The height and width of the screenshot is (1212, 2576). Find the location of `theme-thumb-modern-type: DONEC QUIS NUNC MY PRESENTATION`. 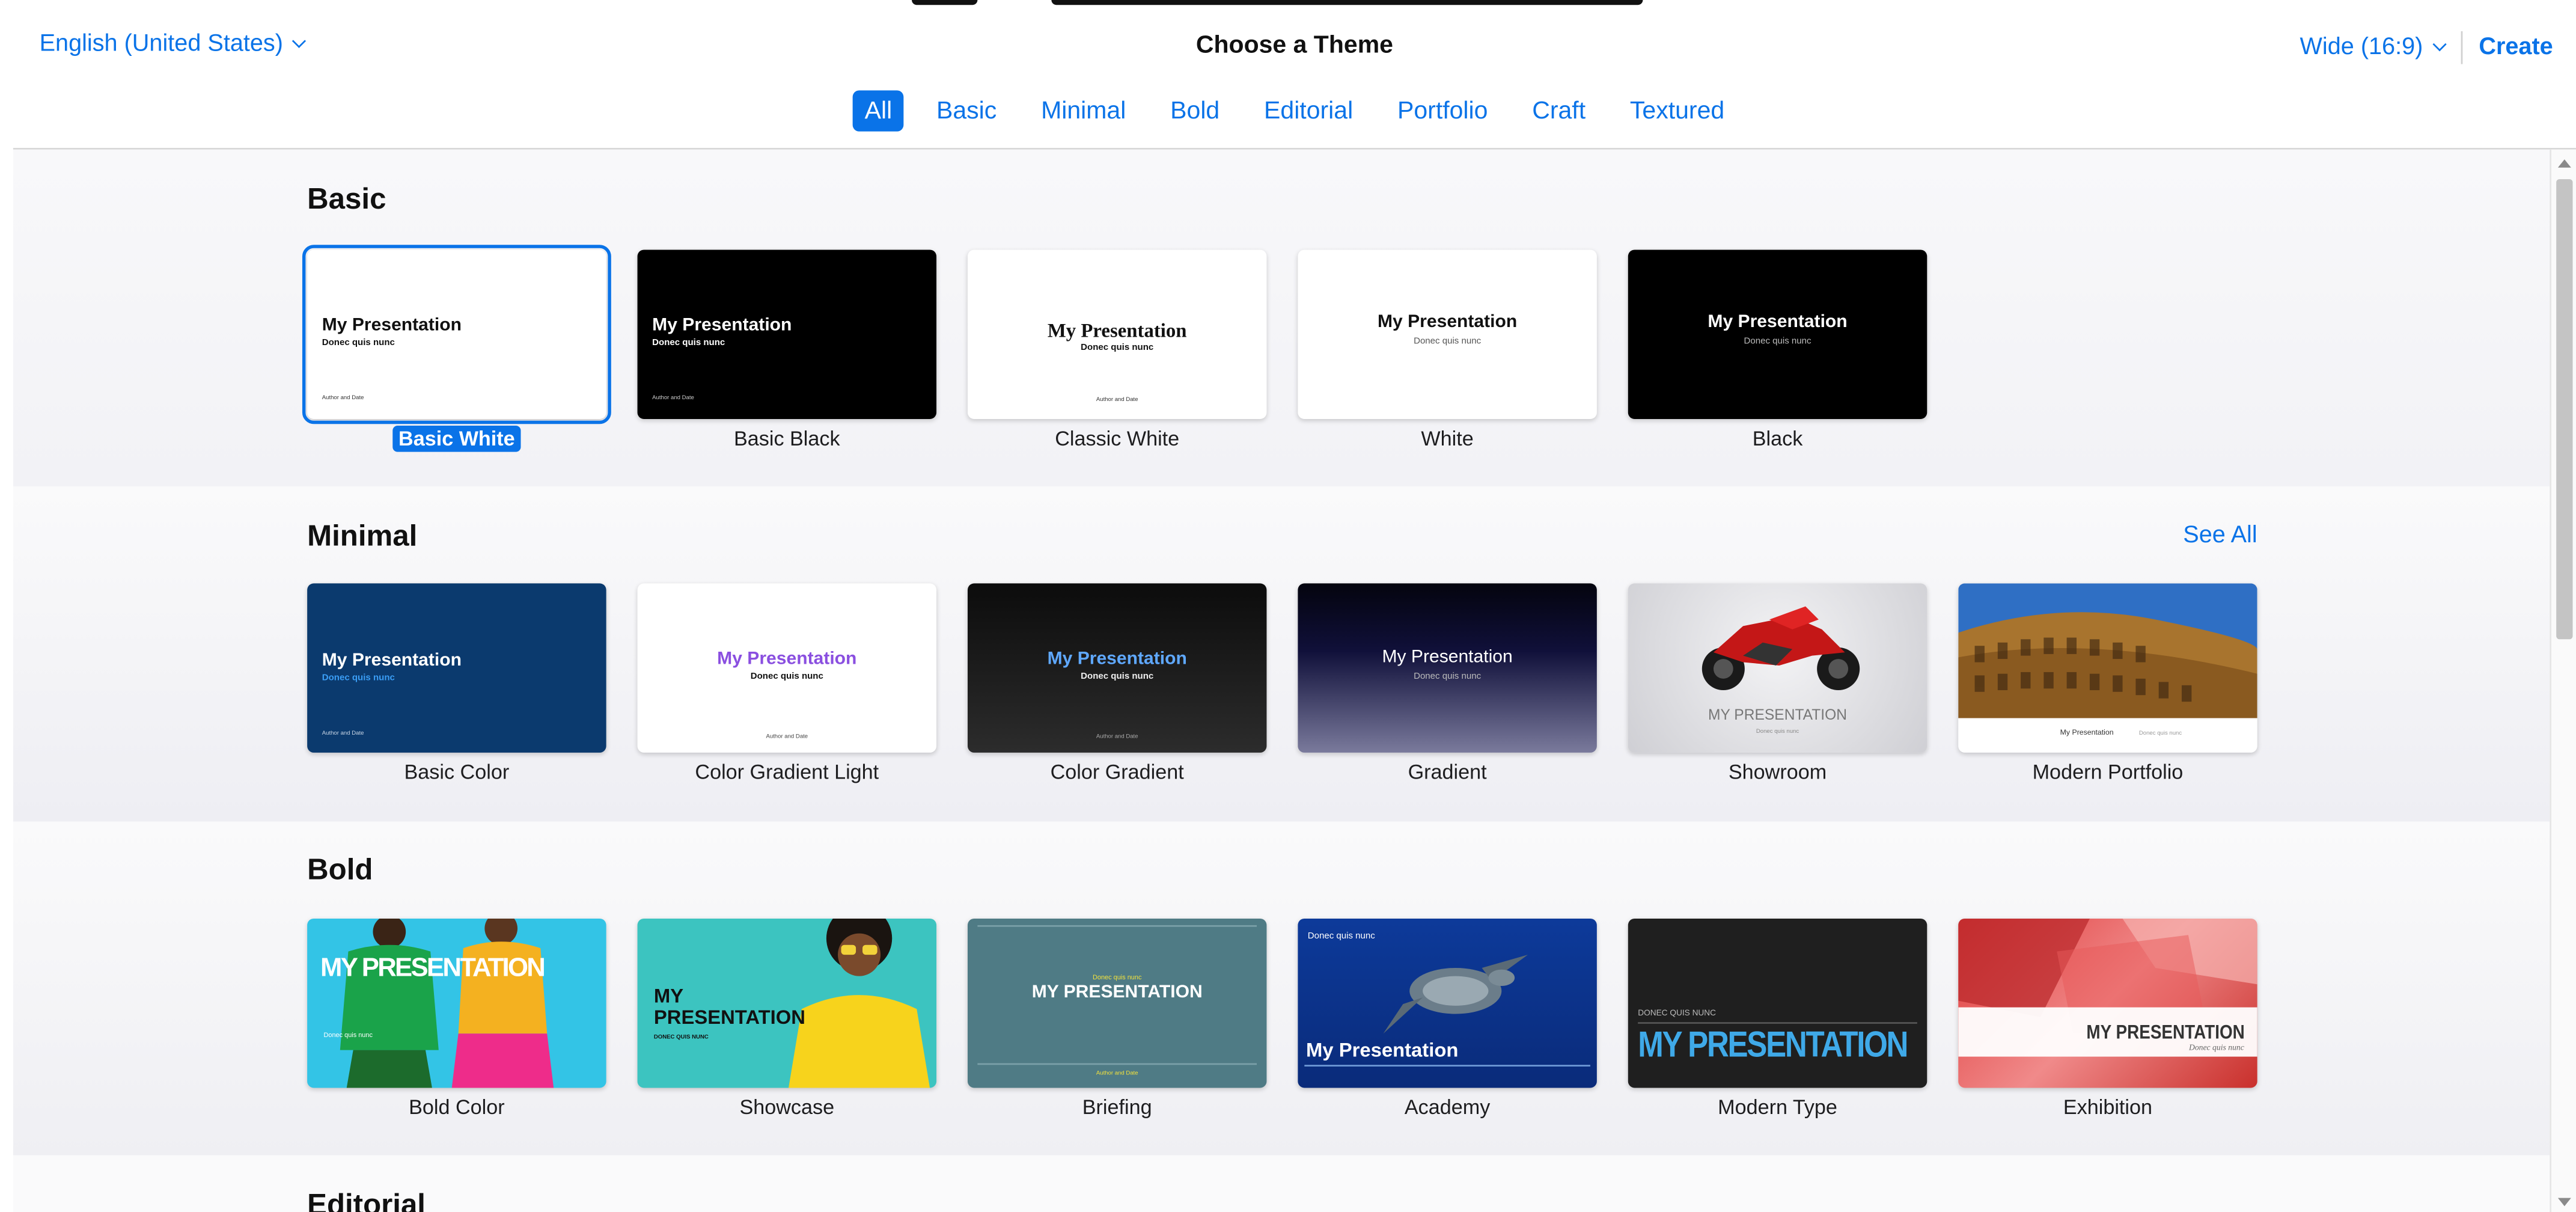

theme-thumb-modern-type: DONEC QUIS NUNC MY PRESENTATION is located at coordinates (1777, 1003).